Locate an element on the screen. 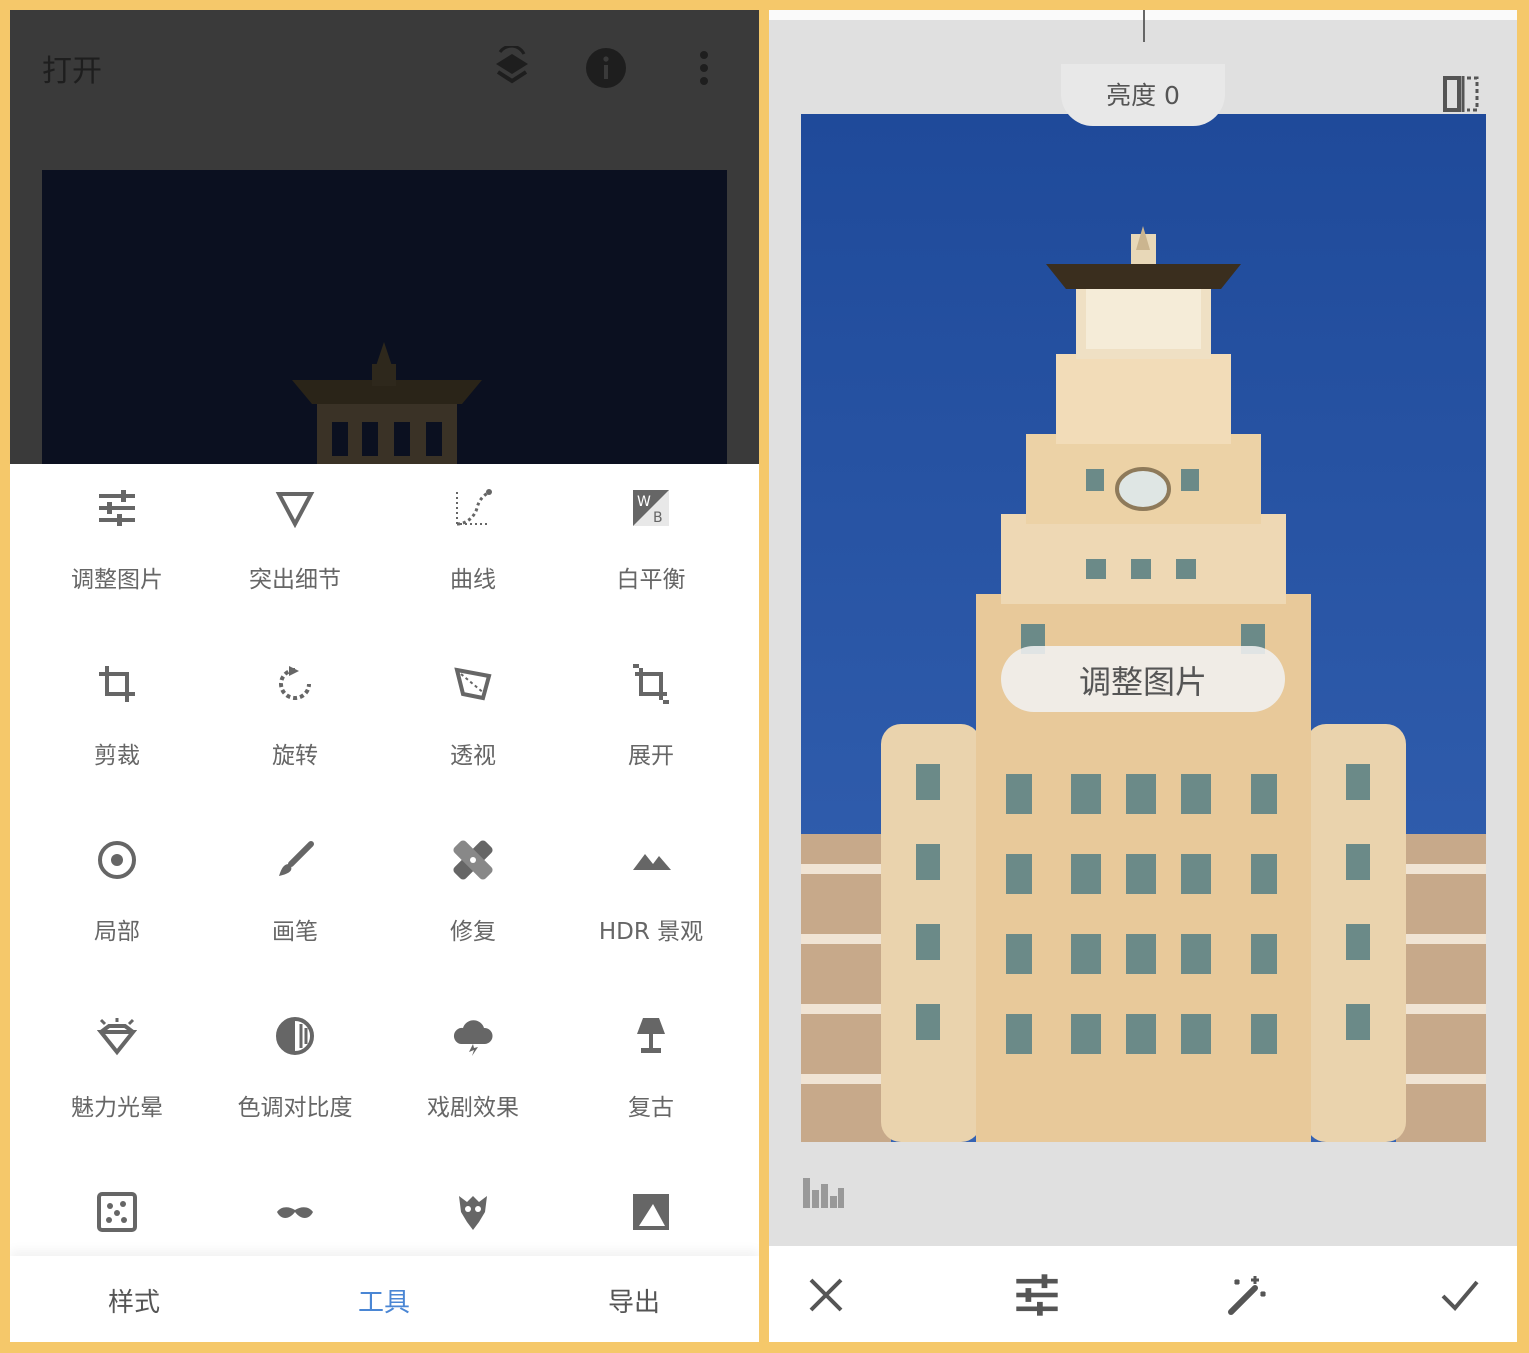  tool-tune-image: 调整图片 is located at coordinates (117, 549).